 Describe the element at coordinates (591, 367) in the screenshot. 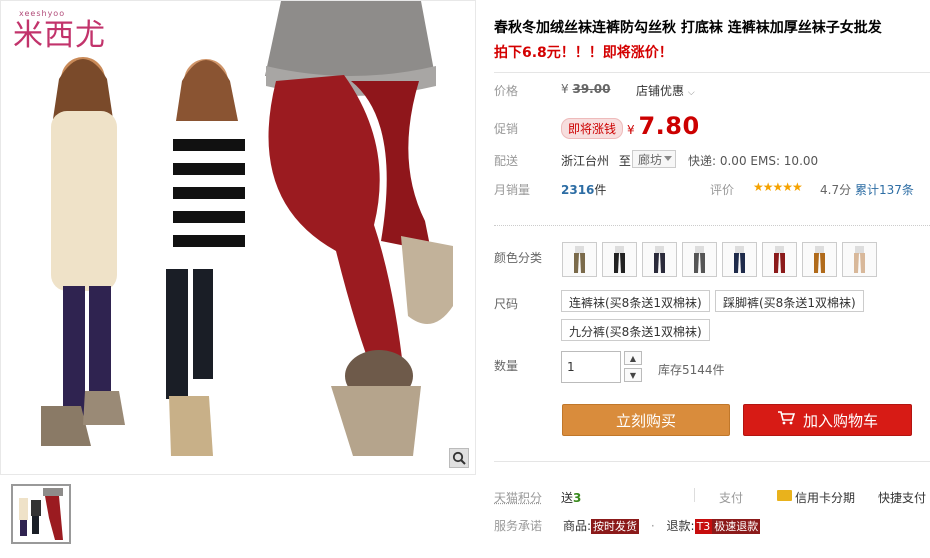

I see `quantity-input` at that location.